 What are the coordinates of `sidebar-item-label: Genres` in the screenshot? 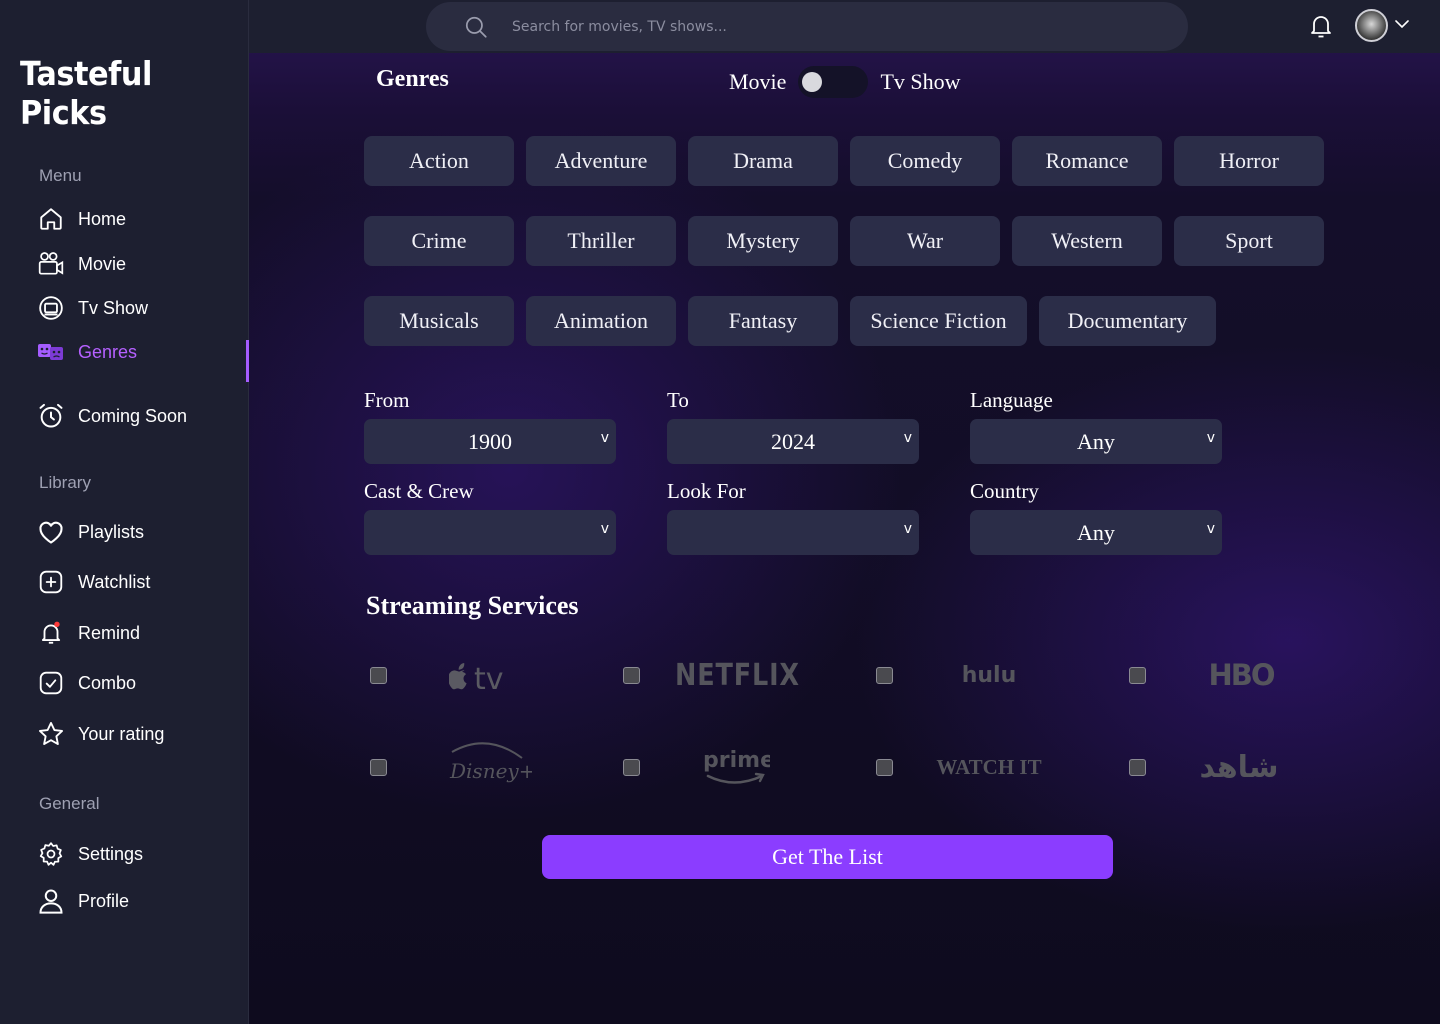 It's located at (108, 351).